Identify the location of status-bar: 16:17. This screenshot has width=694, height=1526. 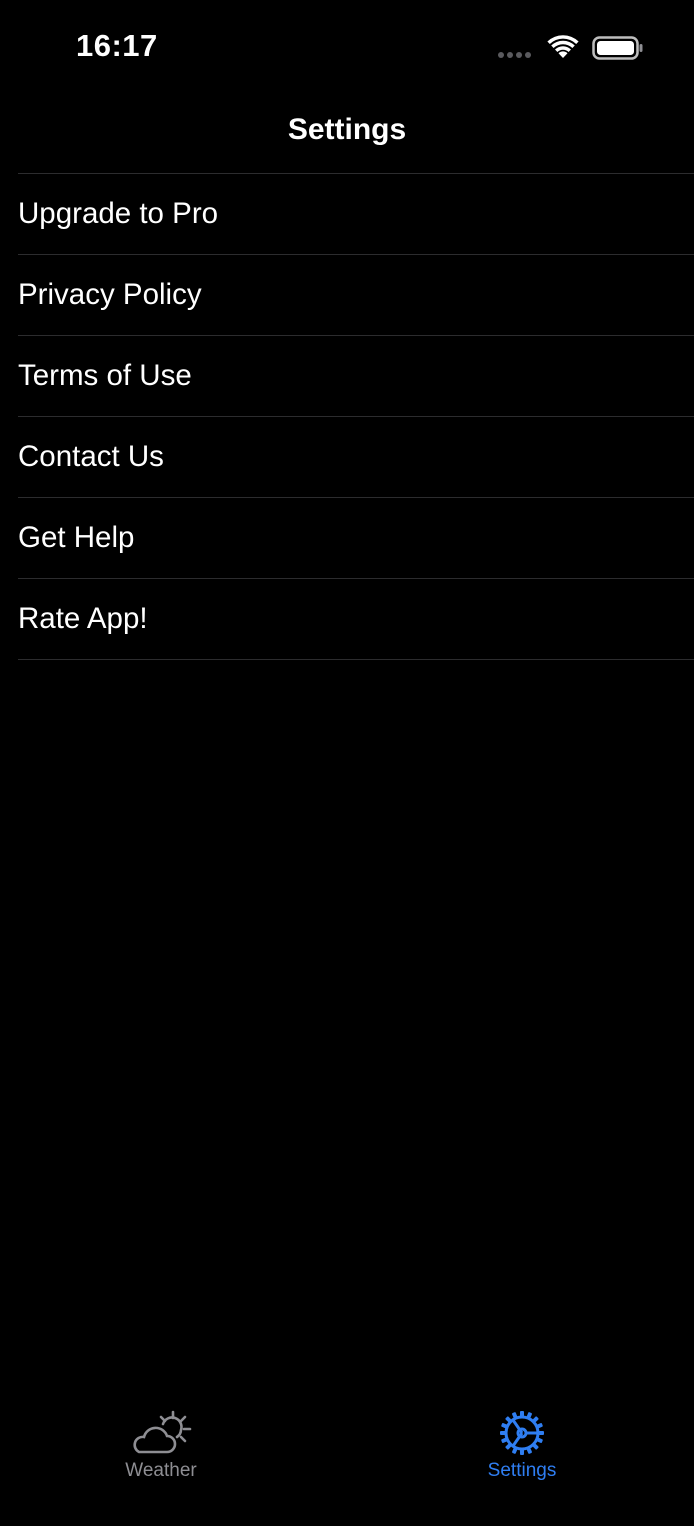
(347, 48).